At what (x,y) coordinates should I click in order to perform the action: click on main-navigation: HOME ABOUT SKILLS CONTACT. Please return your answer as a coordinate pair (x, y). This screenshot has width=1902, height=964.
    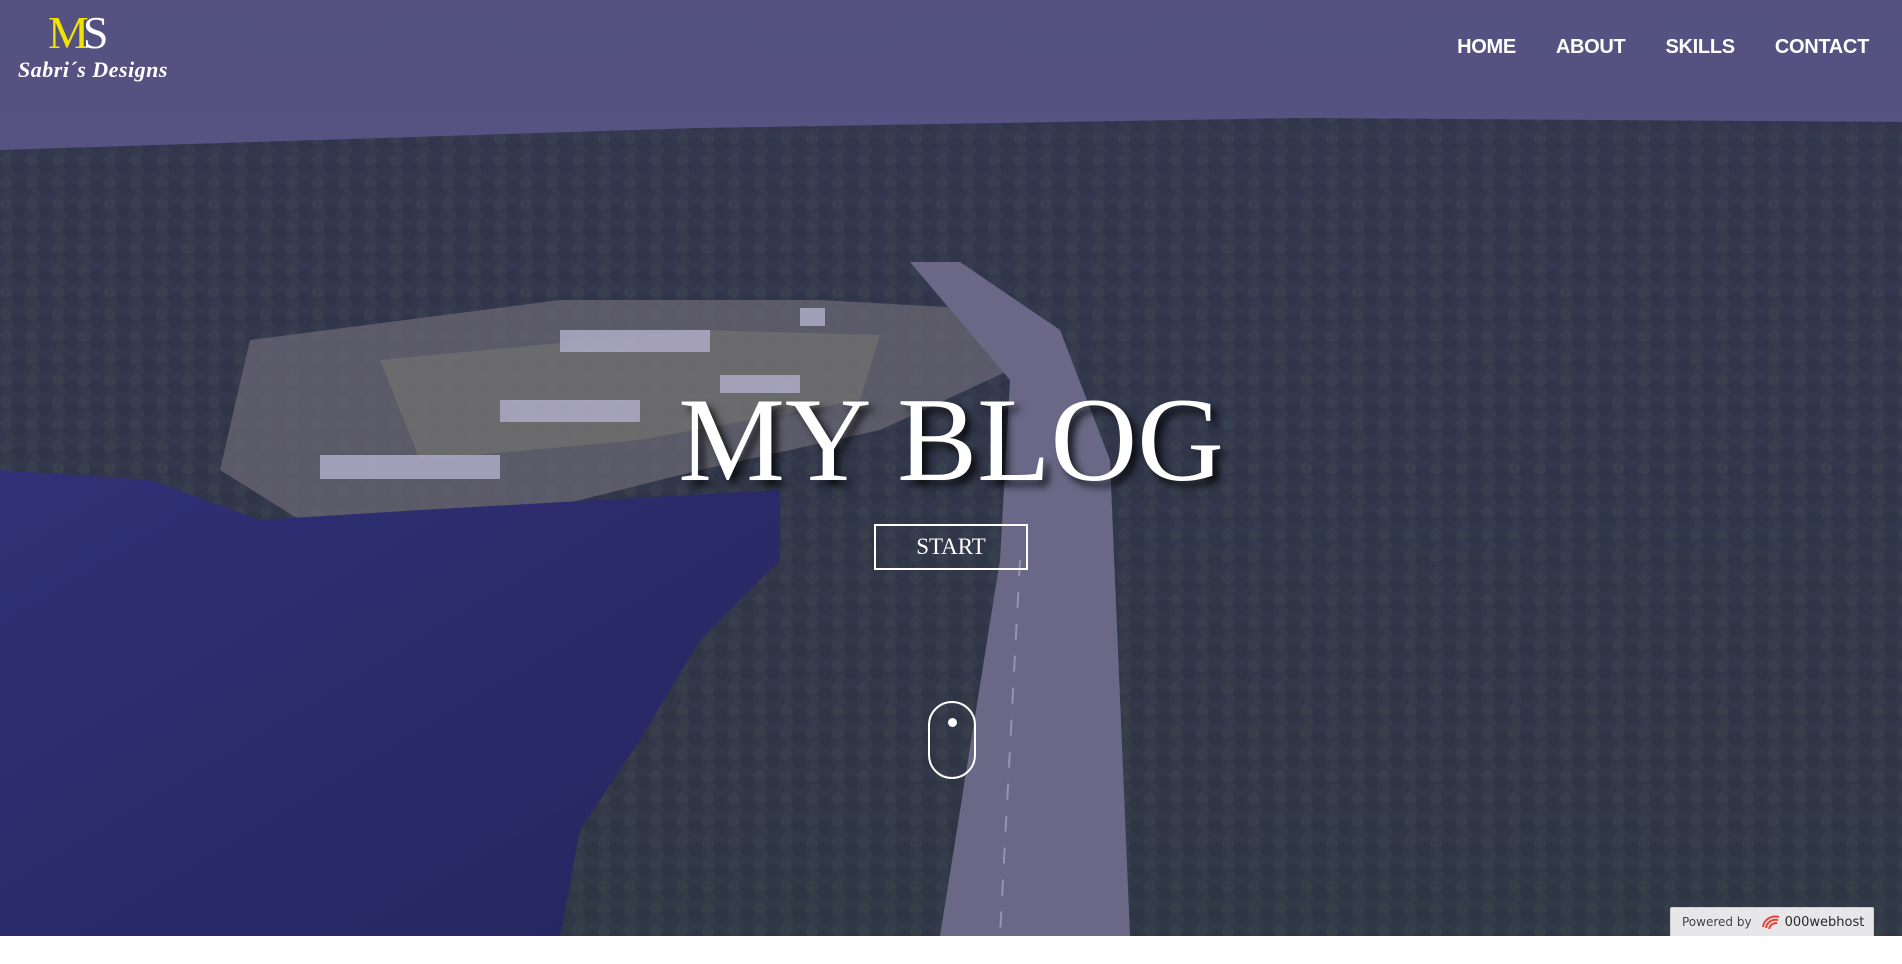
    Looking at the image, I should click on (1663, 47).